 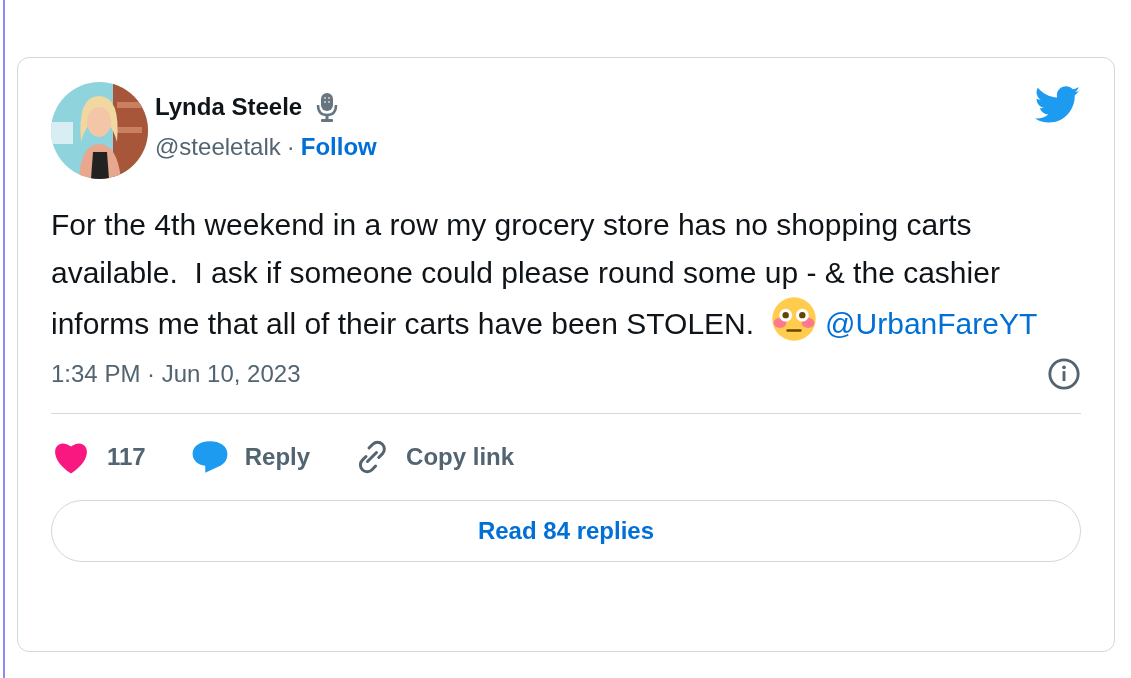 What do you see at coordinates (209, 456) in the screenshot?
I see `speech-bubble-icon` at bounding box center [209, 456].